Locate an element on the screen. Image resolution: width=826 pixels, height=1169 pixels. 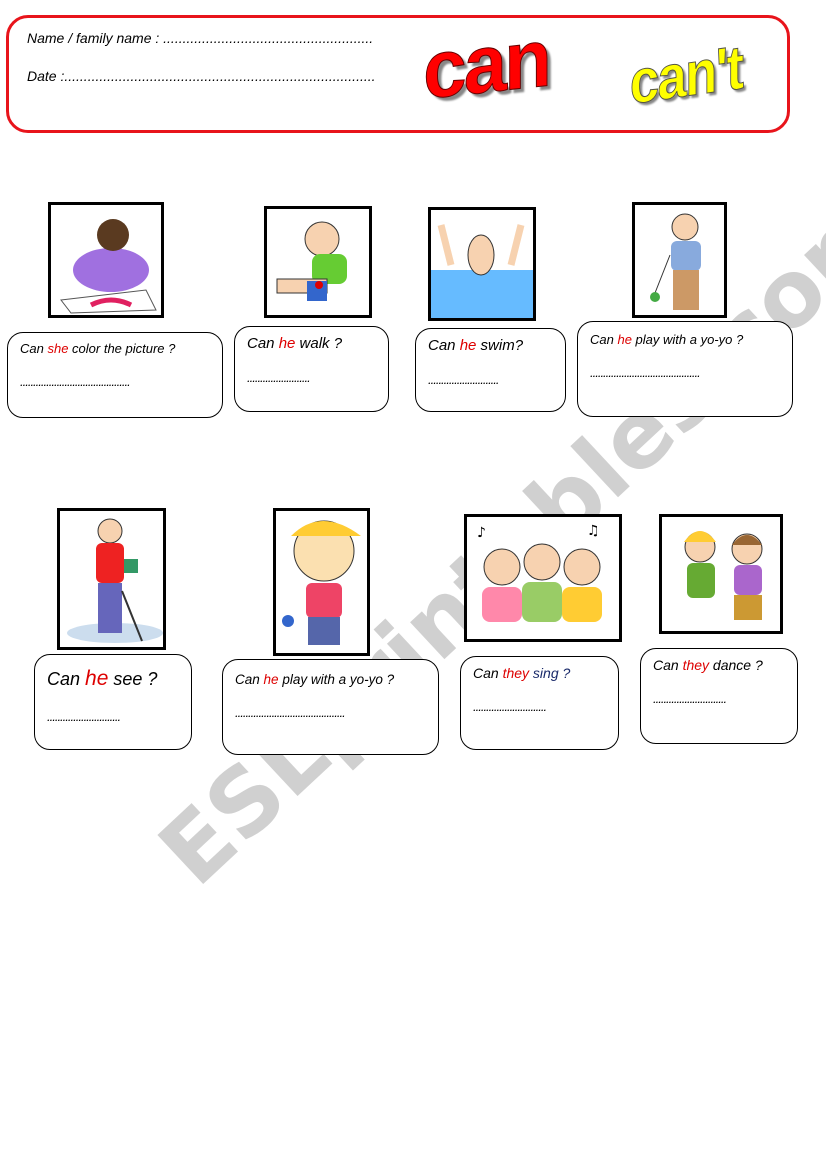
question-text: Can they dance ? is located at coordinates (708, 665).